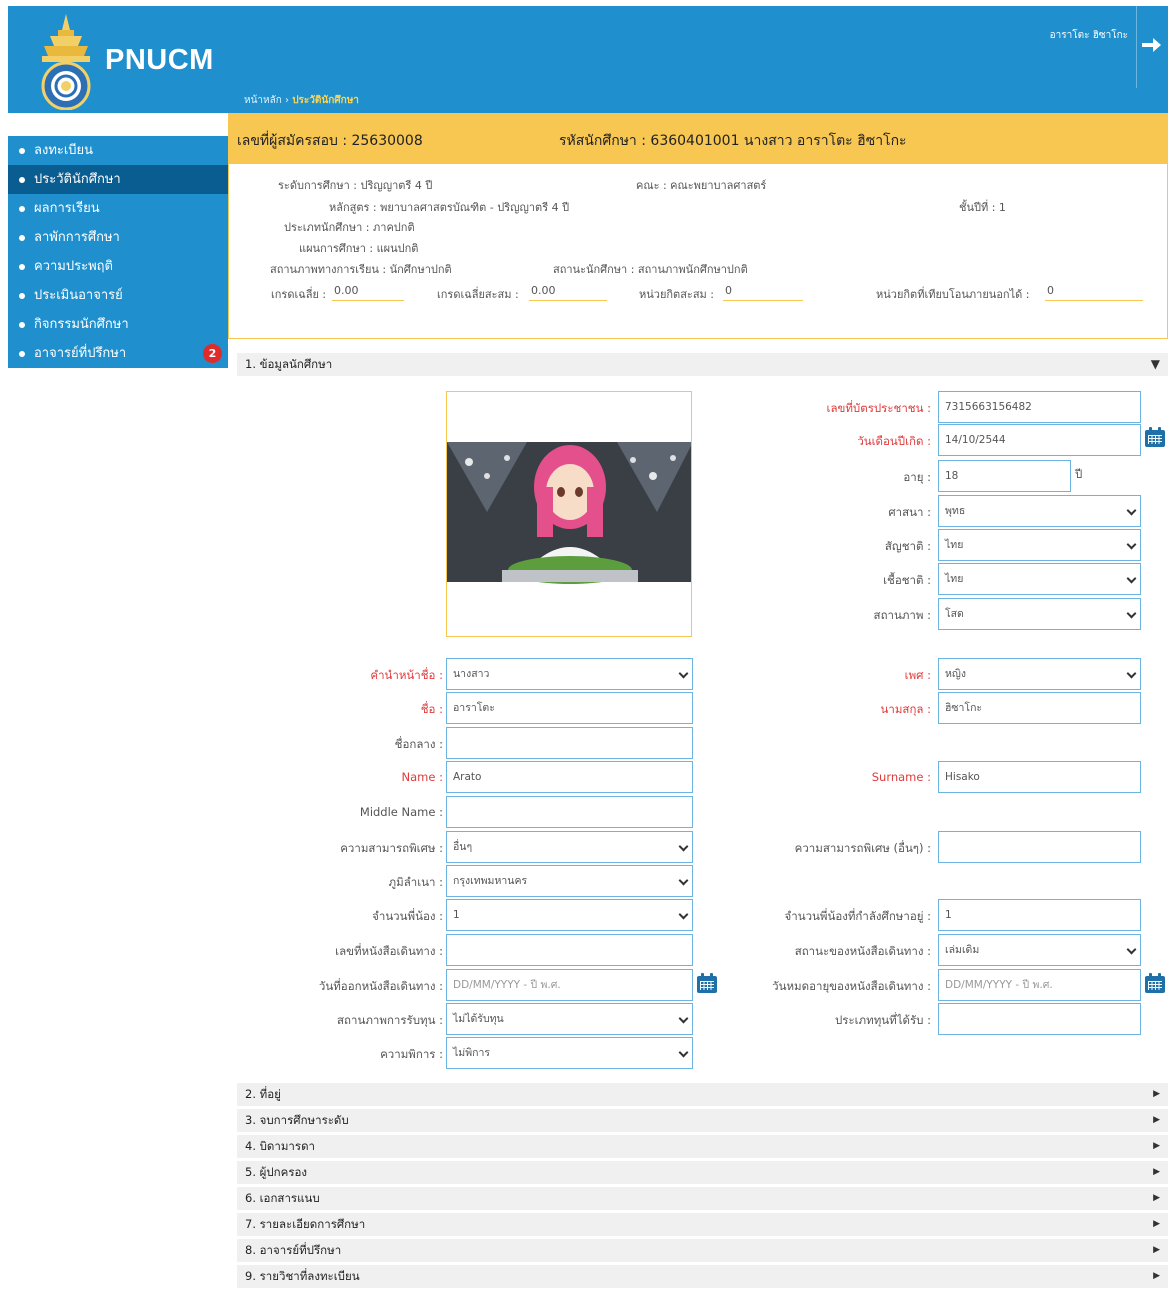 The width and height of the screenshot is (1168, 1292). Describe the element at coordinates (118, 295) in the screenshot. I see `sidebar-item-evaluate-teacher: ประเมินอาจารย์` at that location.